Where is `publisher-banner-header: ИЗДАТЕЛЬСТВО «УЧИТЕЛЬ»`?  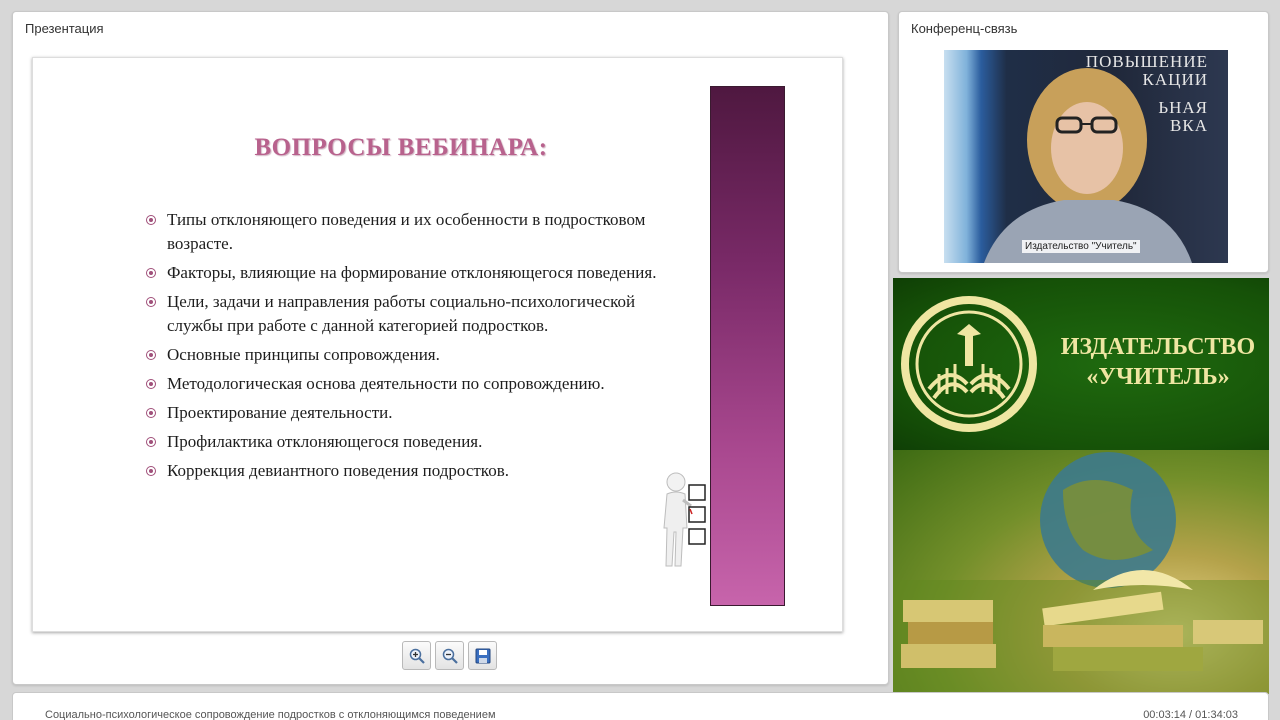
publisher-banner-header: ИЗДАТЕЛЬСТВО «УЧИТЕЛЬ» is located at coordinates (1081, 364).